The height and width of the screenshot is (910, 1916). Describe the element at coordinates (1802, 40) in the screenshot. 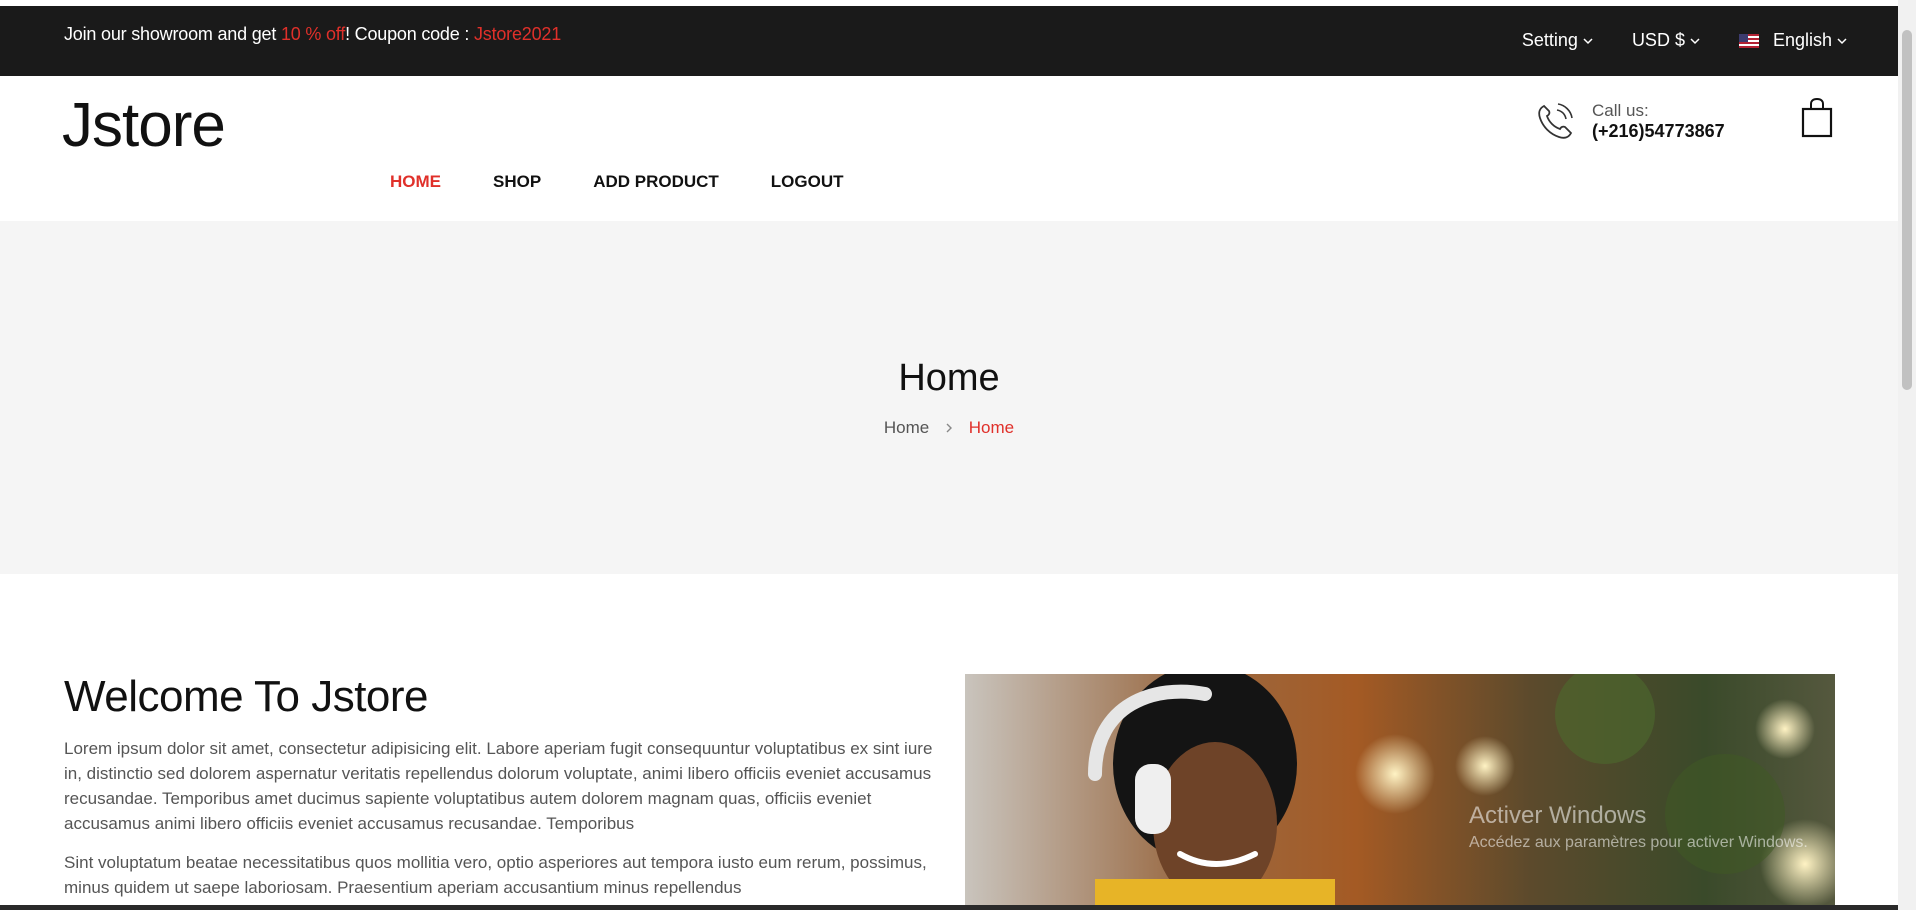

I see `language-label: English` at that location.